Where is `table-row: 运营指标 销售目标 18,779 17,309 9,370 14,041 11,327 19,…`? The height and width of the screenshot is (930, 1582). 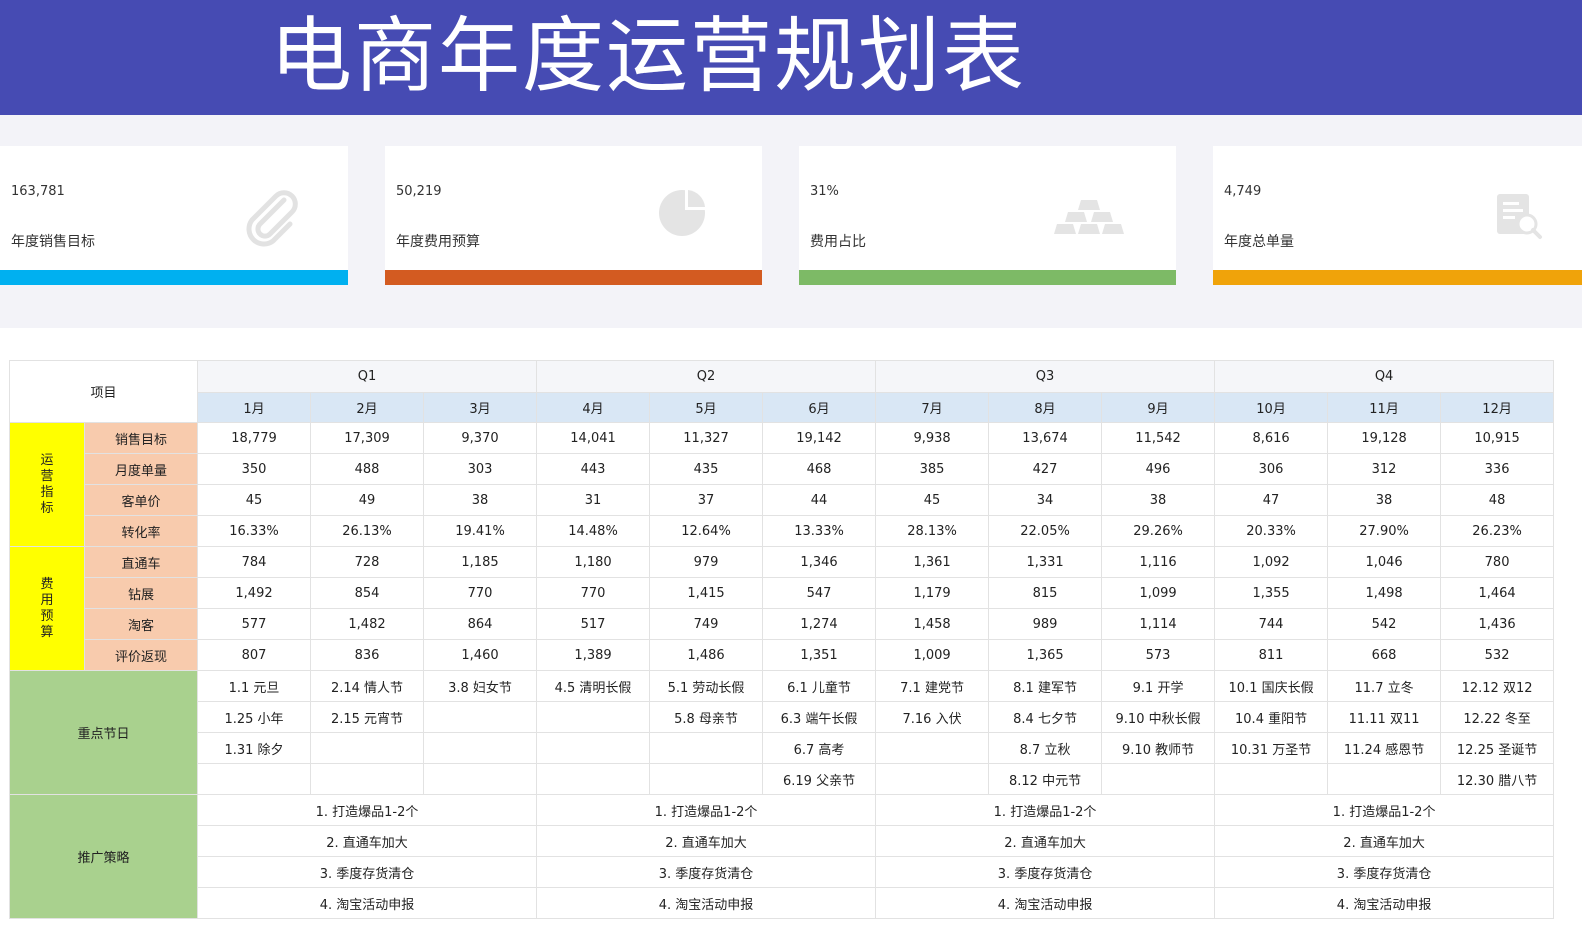 table-row: 运营指标 销售目标 18,779 17,309 9,370 14,041 11,327 19,… is located at coordinates (782, 484).